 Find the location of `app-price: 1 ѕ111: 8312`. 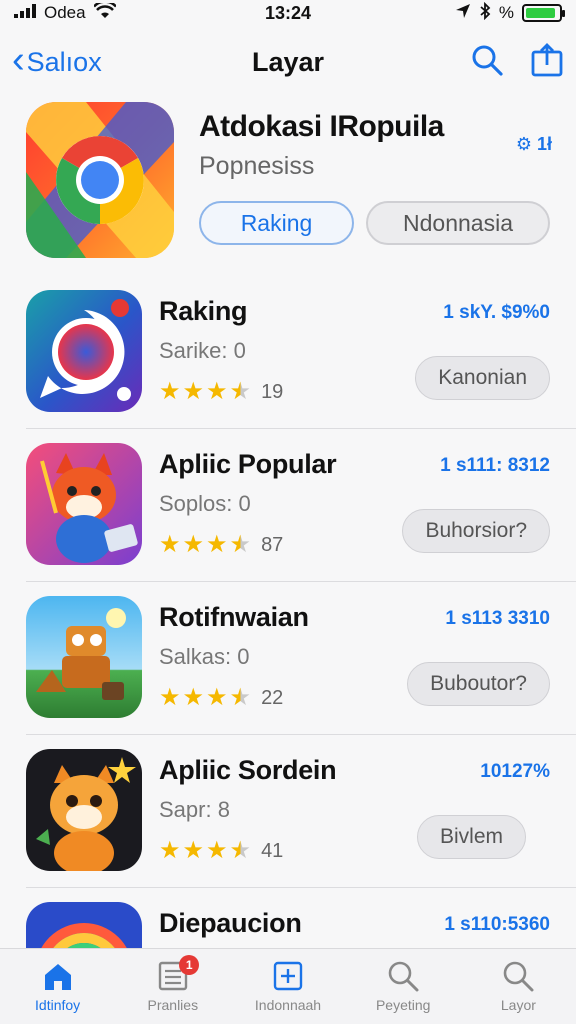

app-price: 1 ѕ111: 8312 is located at coordinates (495, 465).